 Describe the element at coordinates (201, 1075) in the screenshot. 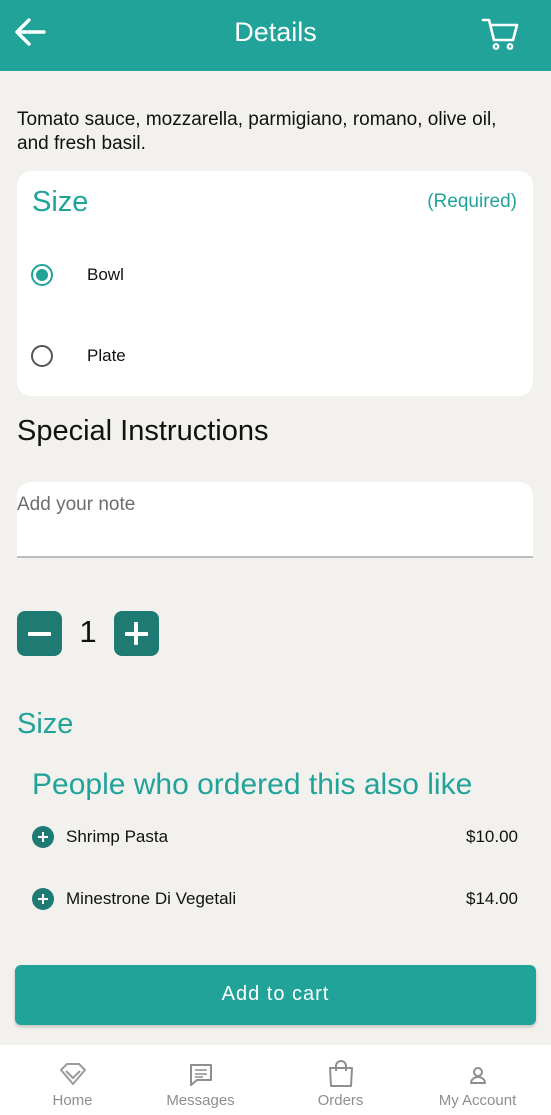

I see `messages-icon` at that location.